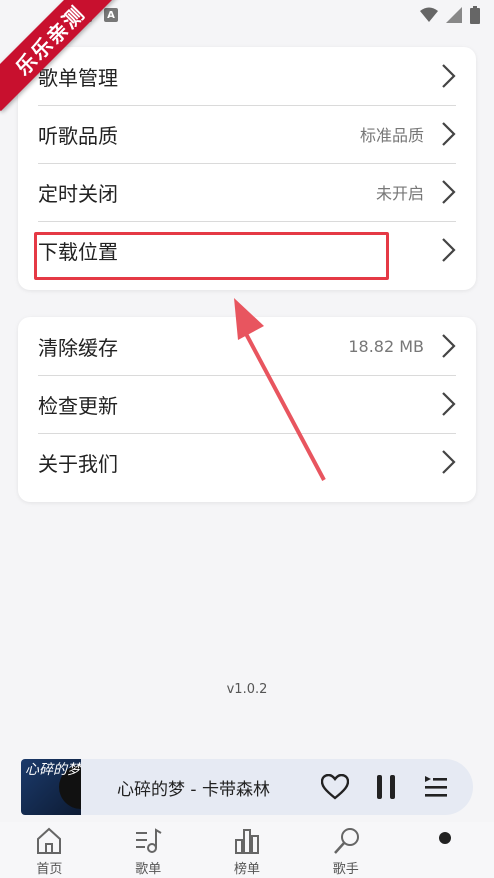 The height and width of the screenshot is (878, 494). I want to click on settings-row-sleep-timer: 定时关闭 未开启, so click(247, 192).